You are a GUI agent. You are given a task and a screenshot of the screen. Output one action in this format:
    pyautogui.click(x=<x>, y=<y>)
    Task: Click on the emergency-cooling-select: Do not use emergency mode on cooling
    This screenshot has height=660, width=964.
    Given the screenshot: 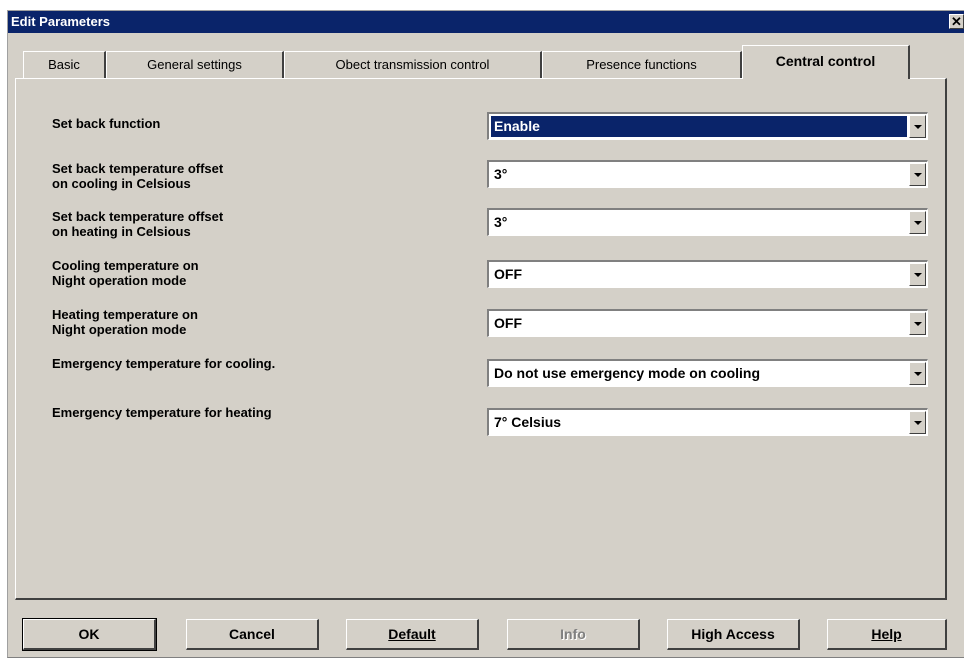 What is the action you would take?
    pyautogui.click(x=707, y=373)
    